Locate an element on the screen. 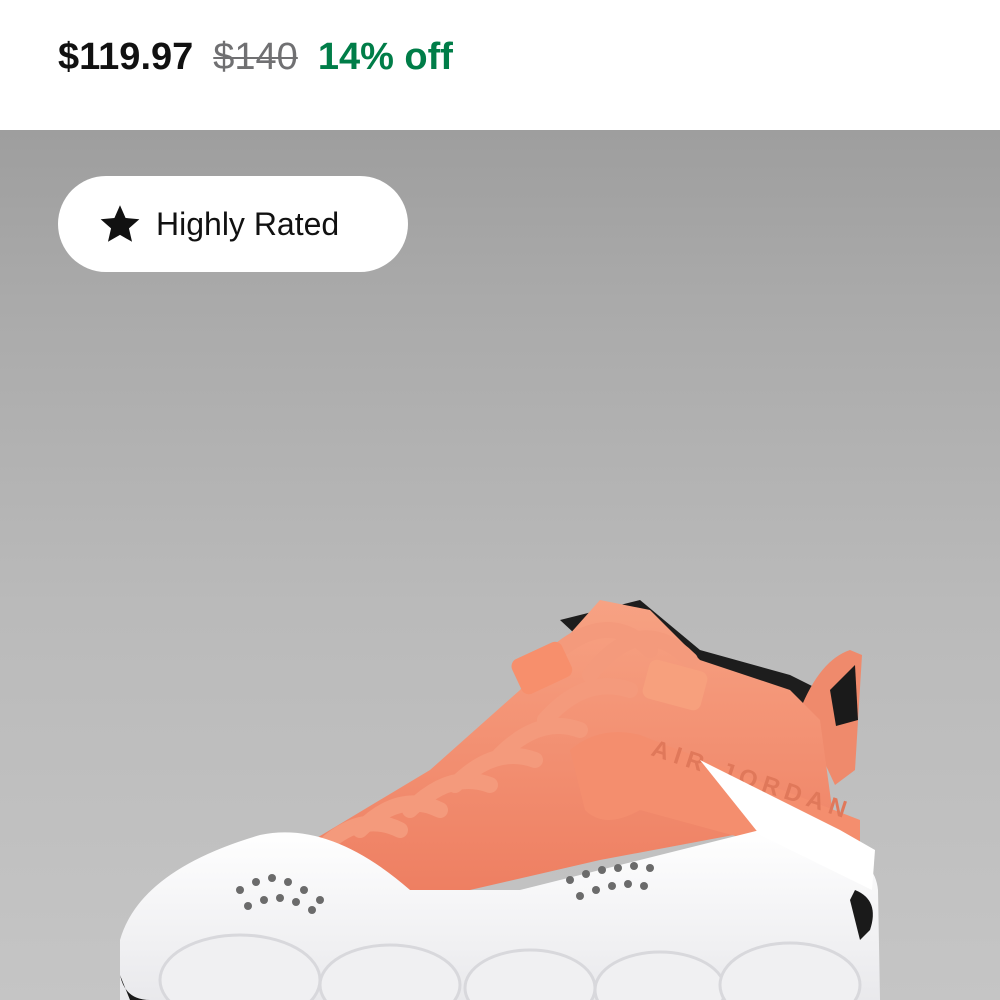 This screenshot has width=1000, height=1000. price-row: $119.97 $140 14% off is located at coordinates (500, 65).